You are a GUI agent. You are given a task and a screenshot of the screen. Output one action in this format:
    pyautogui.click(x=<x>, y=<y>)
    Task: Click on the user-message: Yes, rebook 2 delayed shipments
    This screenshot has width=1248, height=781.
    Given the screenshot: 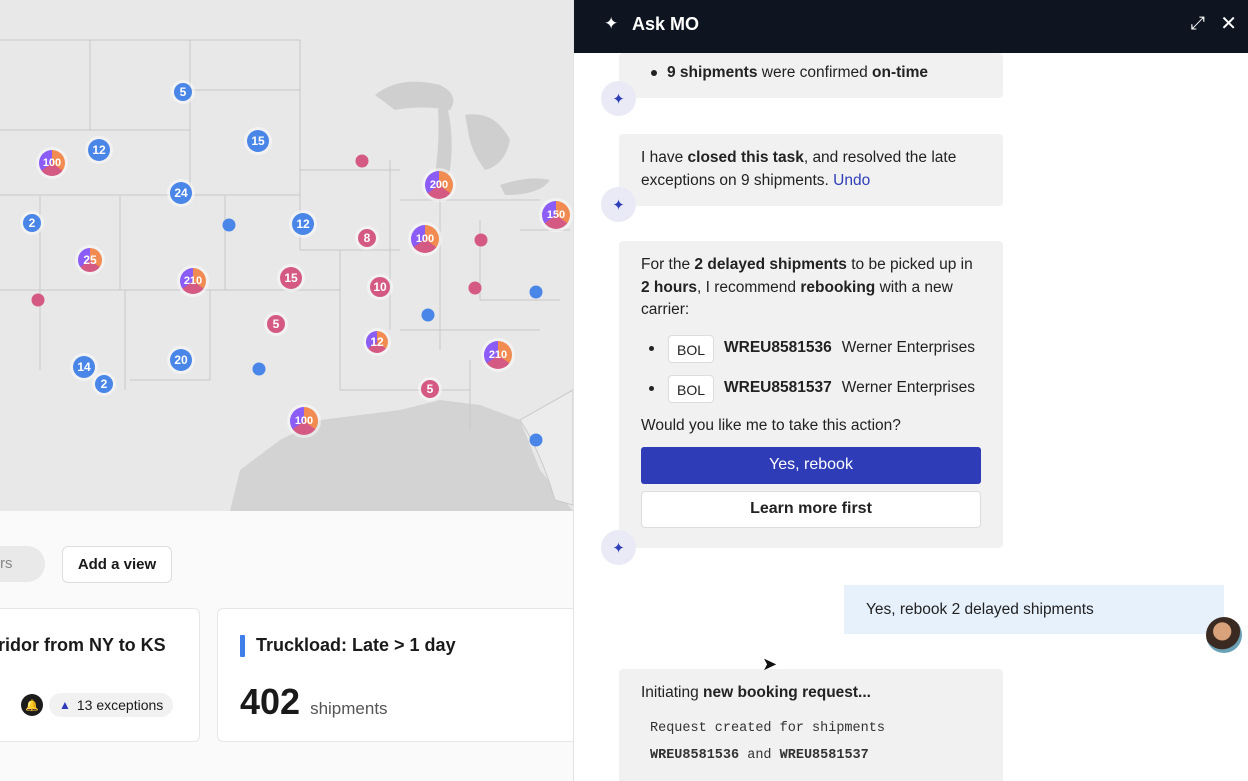 What is the action you would take?
    pyautogui.click(x=1034, y=609)
    